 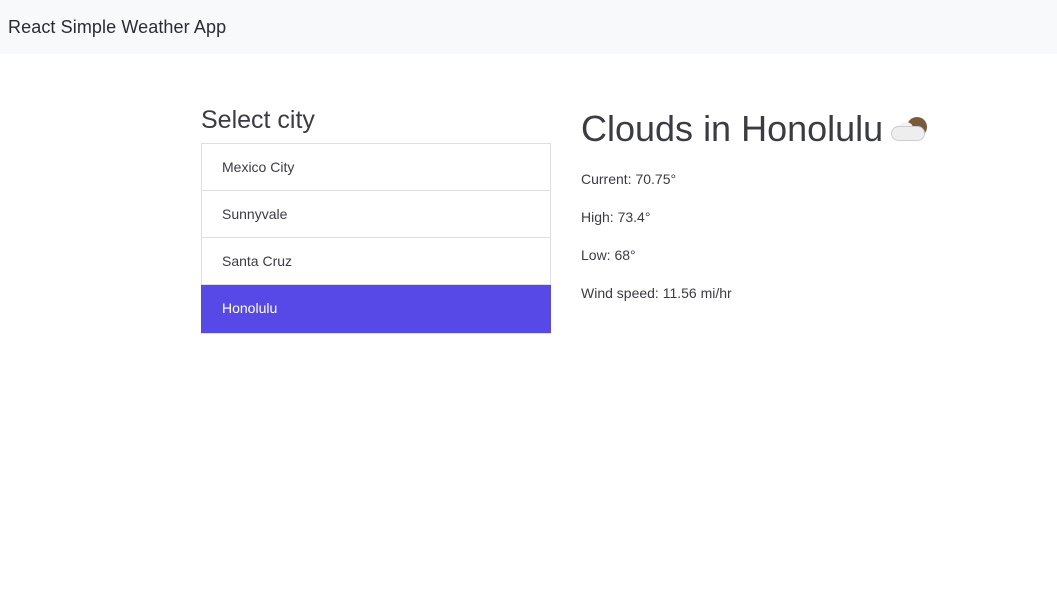 I want to click on city-item-honolulu: Honolulu, so click(x=376, y=309).